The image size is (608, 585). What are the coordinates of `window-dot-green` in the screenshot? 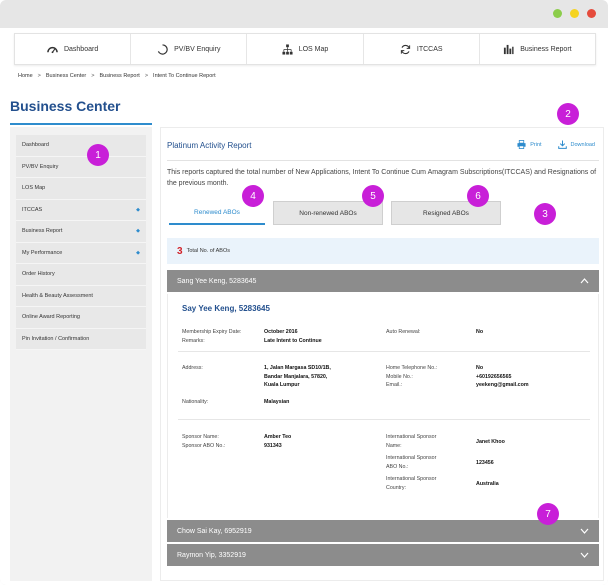 It's located at (557, 13).